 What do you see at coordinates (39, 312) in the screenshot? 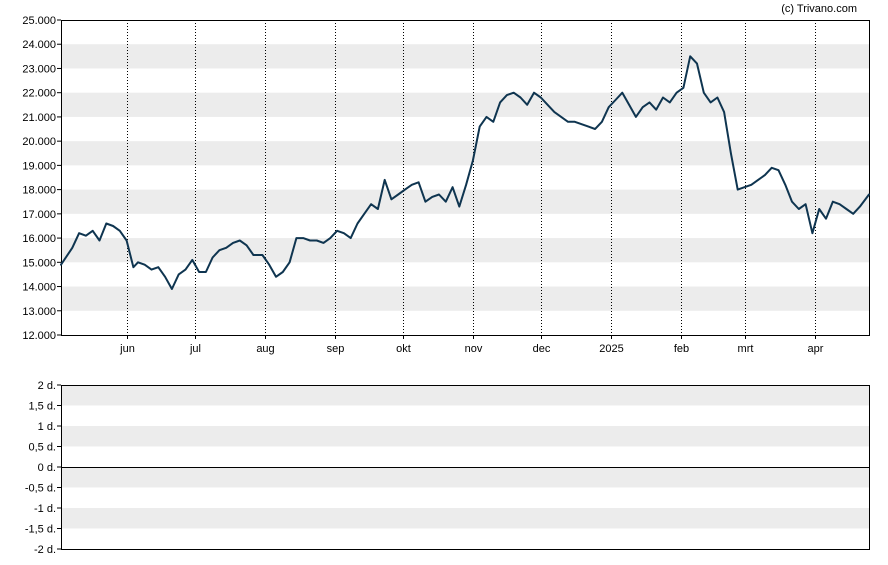
I see `y-tick-label: 13.000` at bounding box center [39, 312].